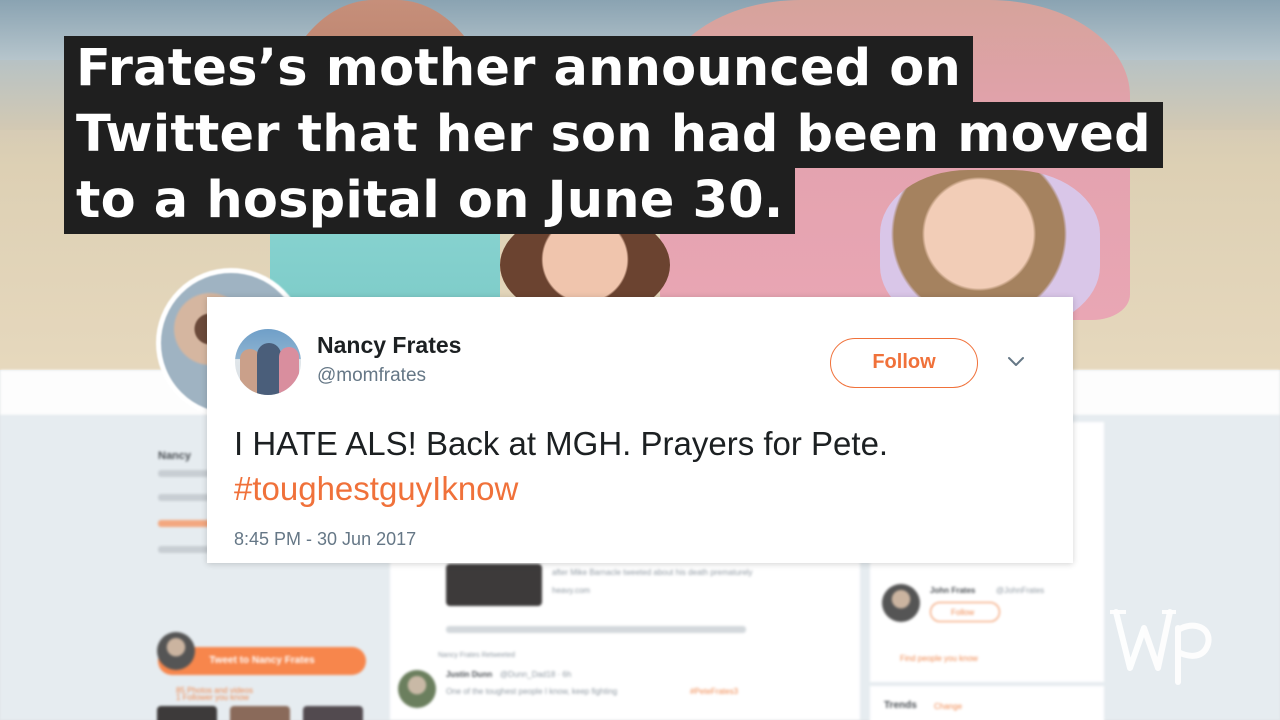  What do you see at coordinates (176, 651) in the screenshot?
I see `follower-avatar` at bounding box center [176, 651].